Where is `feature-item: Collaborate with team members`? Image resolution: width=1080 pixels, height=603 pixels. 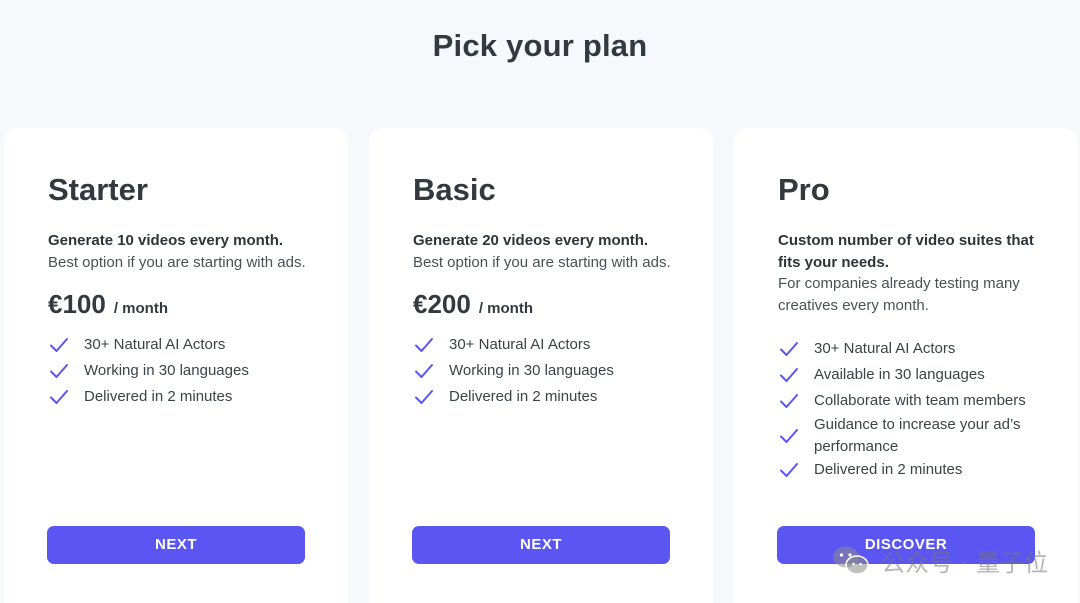
feature-item: Collaborate with team members is located at coordinates (928, 401).